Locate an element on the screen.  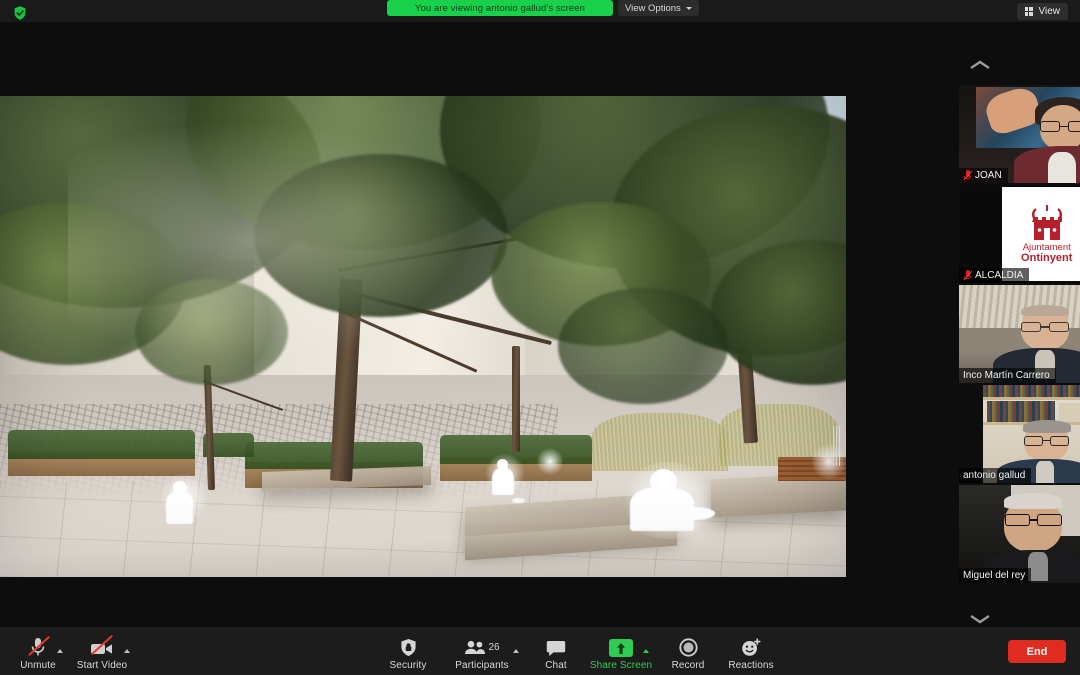
end-meeting-button: End is located at coordinates (1037, 651).